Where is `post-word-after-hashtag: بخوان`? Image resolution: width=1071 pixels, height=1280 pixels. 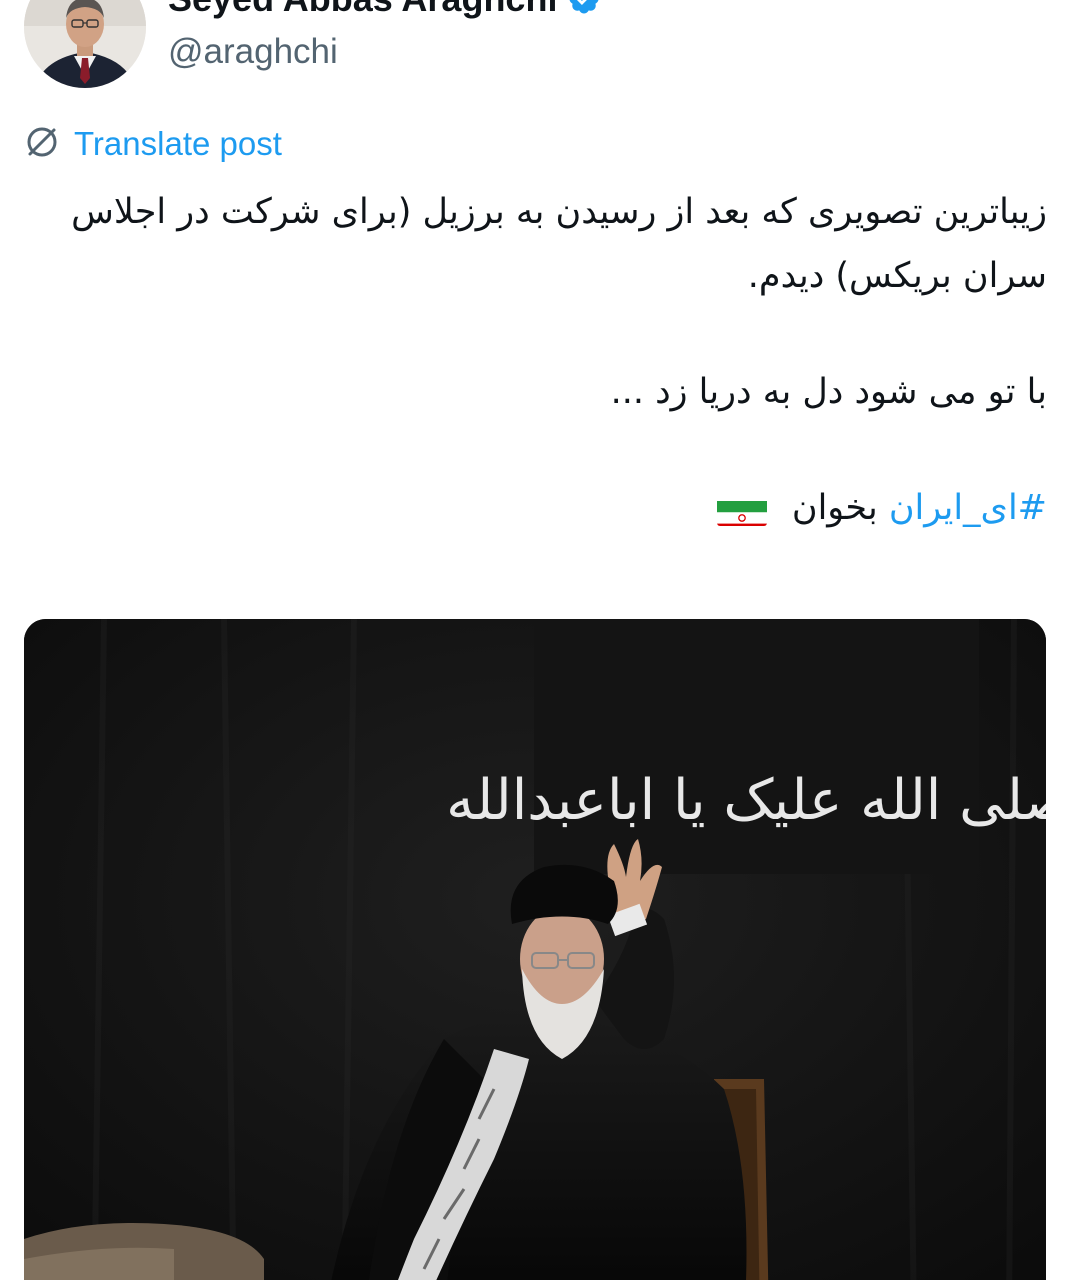
post-word-after-hashtag: بخوان is located at coordinates (834, 508).